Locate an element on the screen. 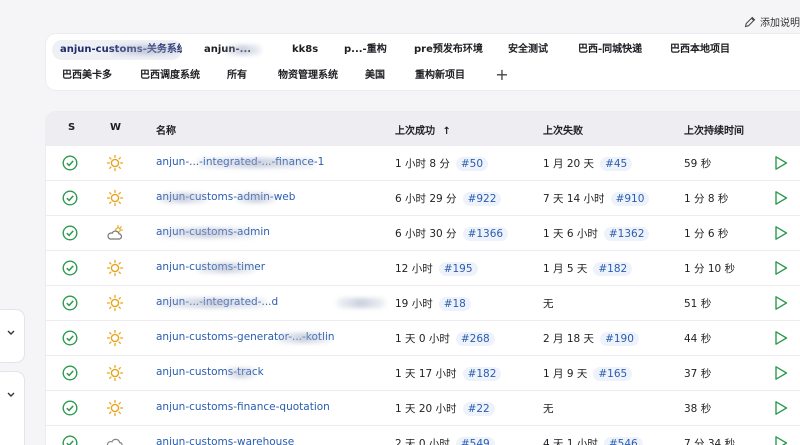 The height and width of the screenshot is (445, 800). tab-brazil-local: 巴西本地项目 is located at coordinates (700, 50).